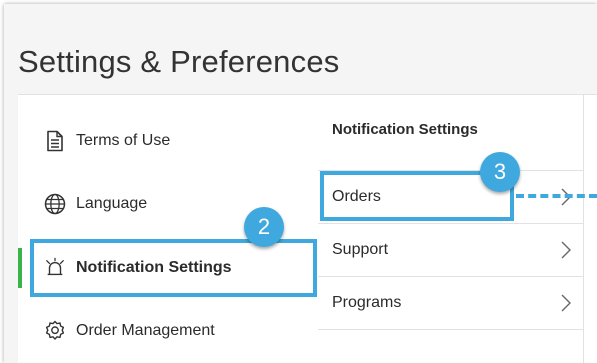  I want to click on pointer-dashed-line, so click(556, 196).